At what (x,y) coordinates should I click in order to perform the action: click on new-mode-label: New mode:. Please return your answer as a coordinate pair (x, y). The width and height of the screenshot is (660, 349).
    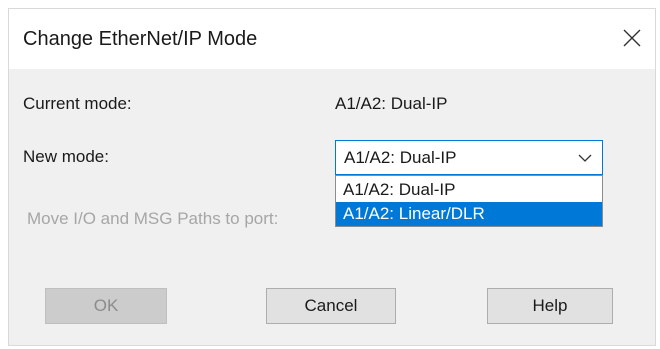
    Looking at the image, I should click on (66, 156).